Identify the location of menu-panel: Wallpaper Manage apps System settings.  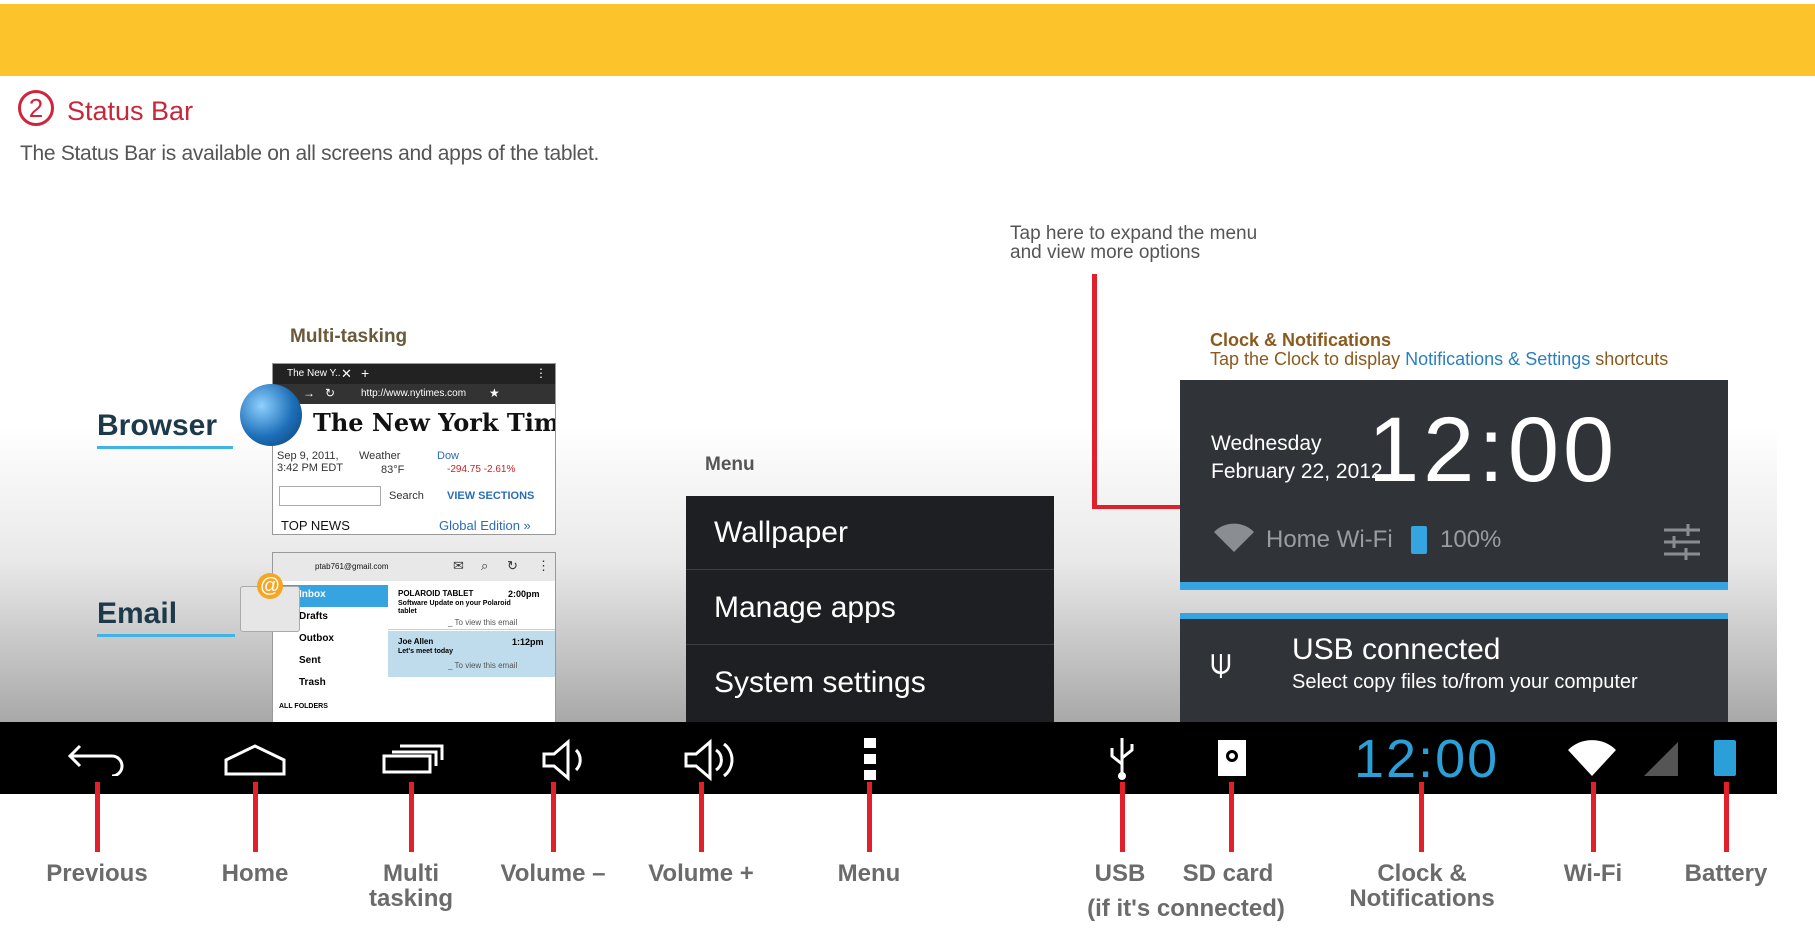
(870, 610).